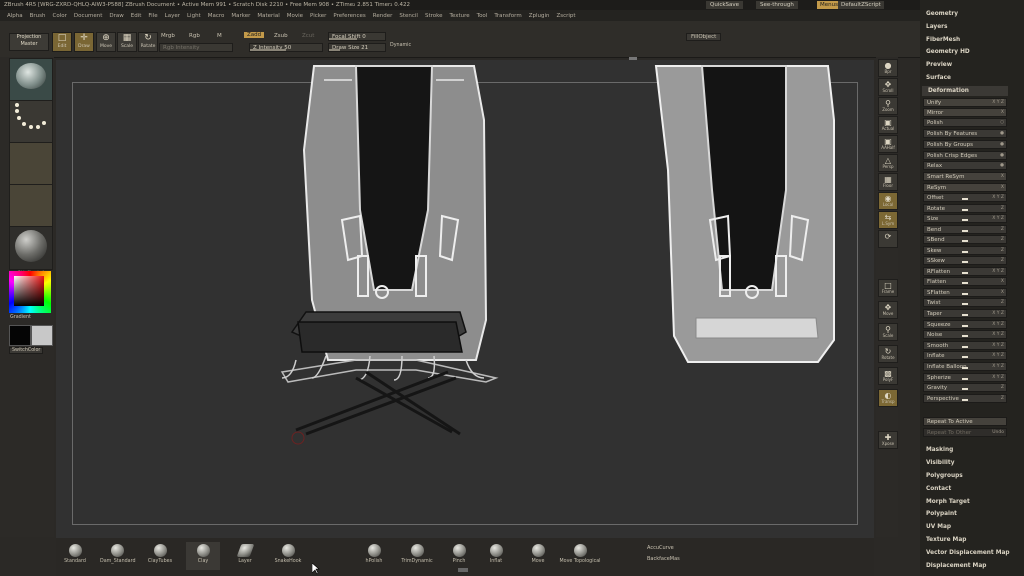  What do you see at coordinates (965, 421) in the screenshot?
I see `repeat-to-active-button: Repeat To Active` at bounding box center [965, 421].